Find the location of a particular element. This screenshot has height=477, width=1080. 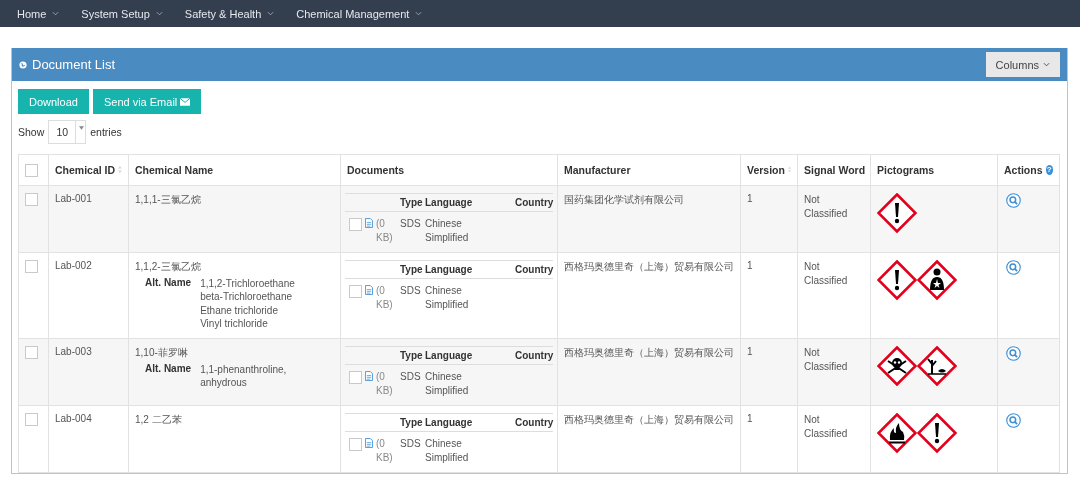

panel-title: Document List is located at coordinates (74, 64).